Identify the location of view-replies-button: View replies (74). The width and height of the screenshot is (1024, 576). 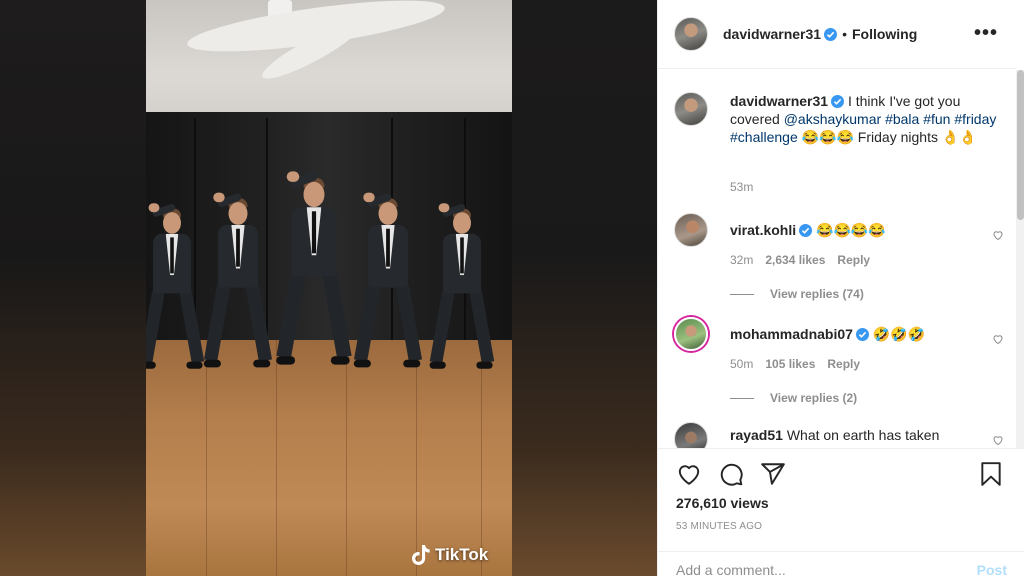
(867, 294).